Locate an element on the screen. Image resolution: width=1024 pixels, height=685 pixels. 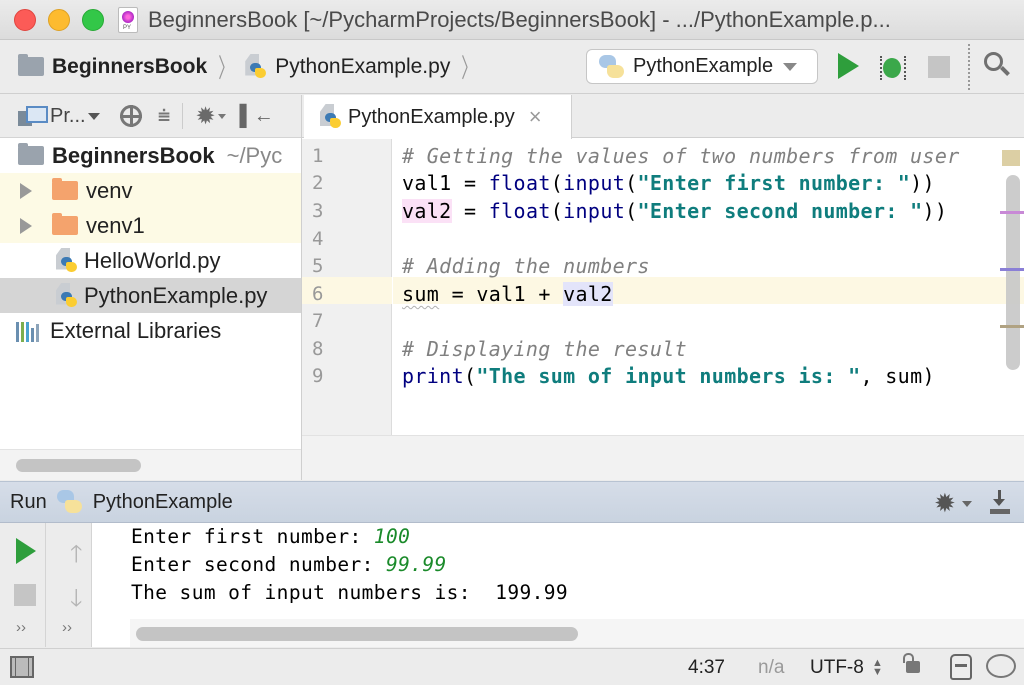
run-config-tab: PythonExample is located at coordinates (163, 502).